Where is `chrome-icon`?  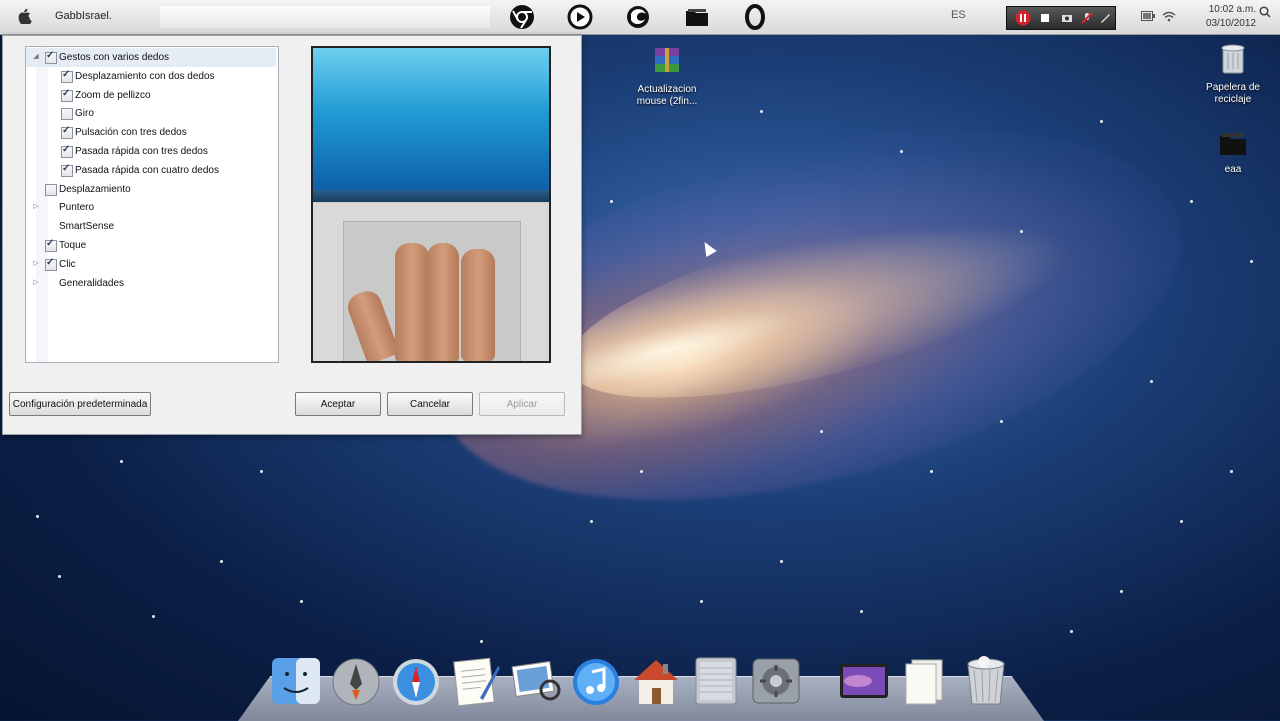 chrome-icon is located at coordinates (522, 17).